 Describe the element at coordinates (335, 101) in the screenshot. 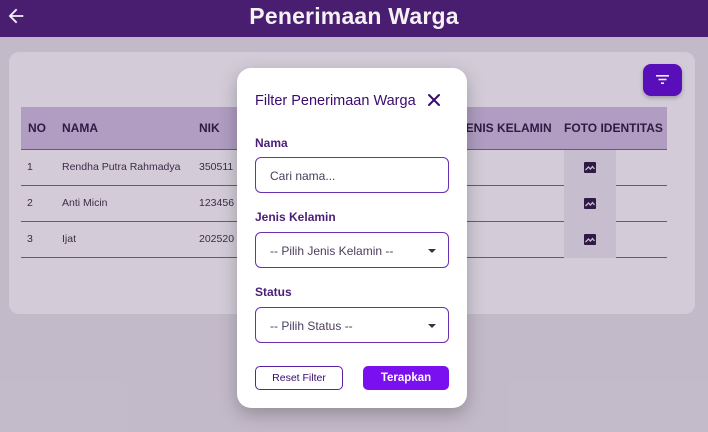

I see `dialog-title: Filter Penerimaan Warga` at that location.